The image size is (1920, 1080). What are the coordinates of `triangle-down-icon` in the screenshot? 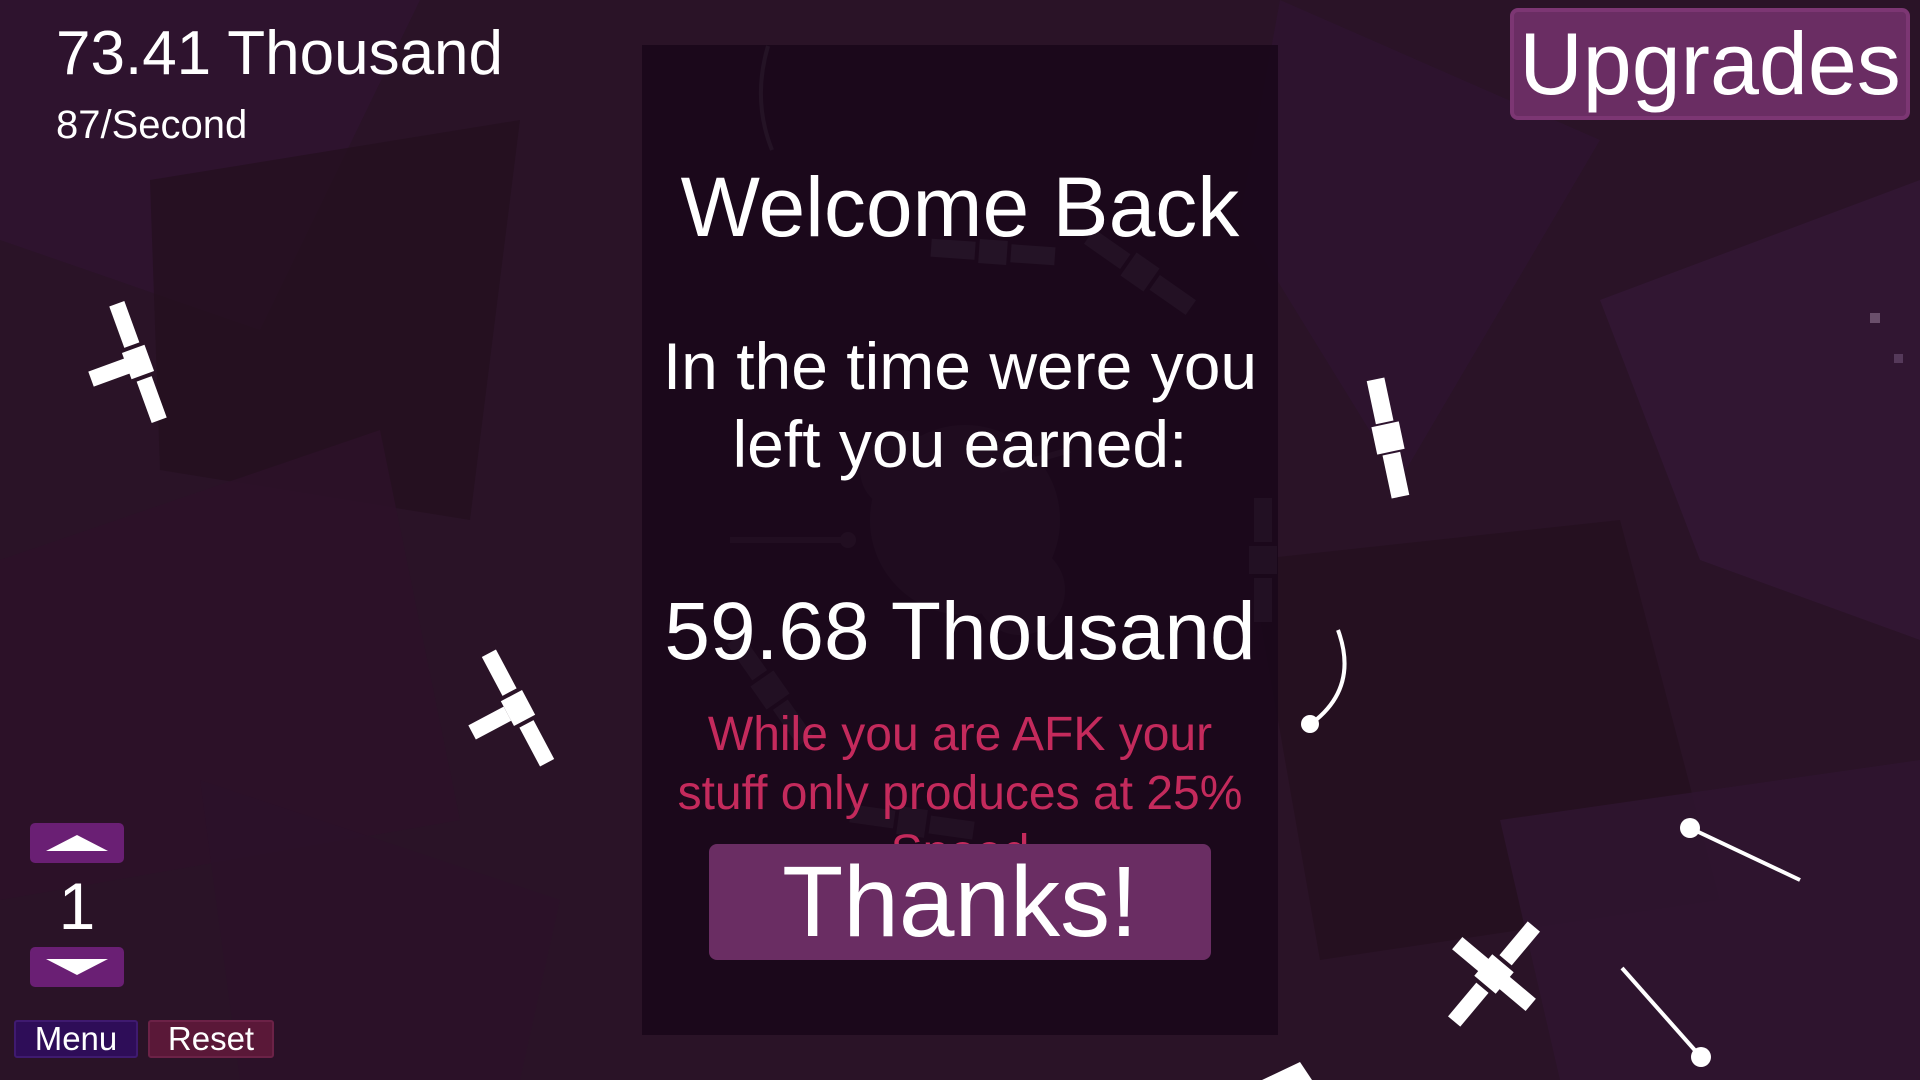 It's located at (77, 967).